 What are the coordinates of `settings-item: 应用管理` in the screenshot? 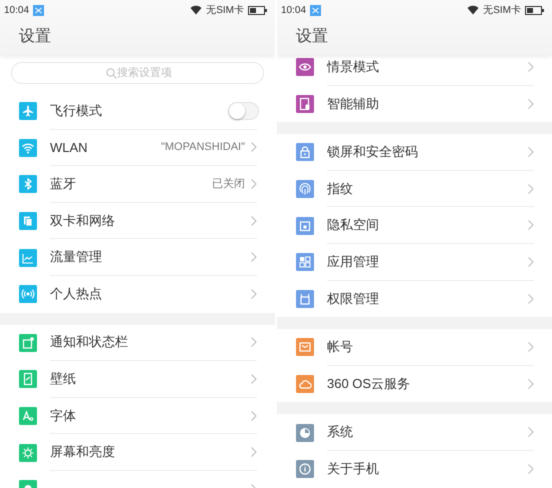 It's located at (414, 262).